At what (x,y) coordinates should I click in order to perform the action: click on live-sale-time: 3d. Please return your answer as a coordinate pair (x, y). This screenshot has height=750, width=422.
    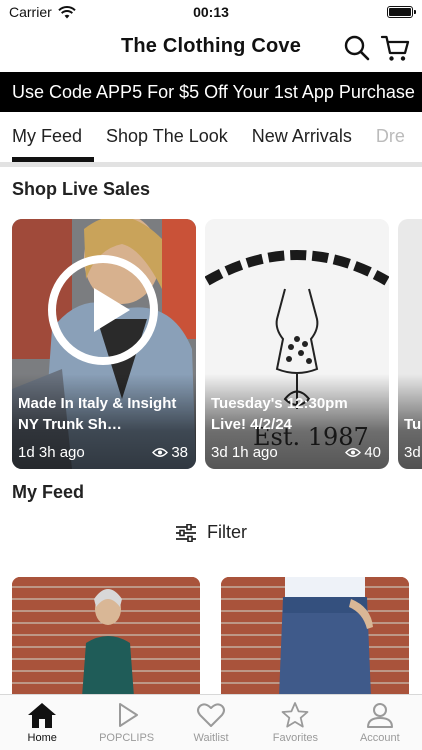
    Looking at the image, I should click on (412, 452).